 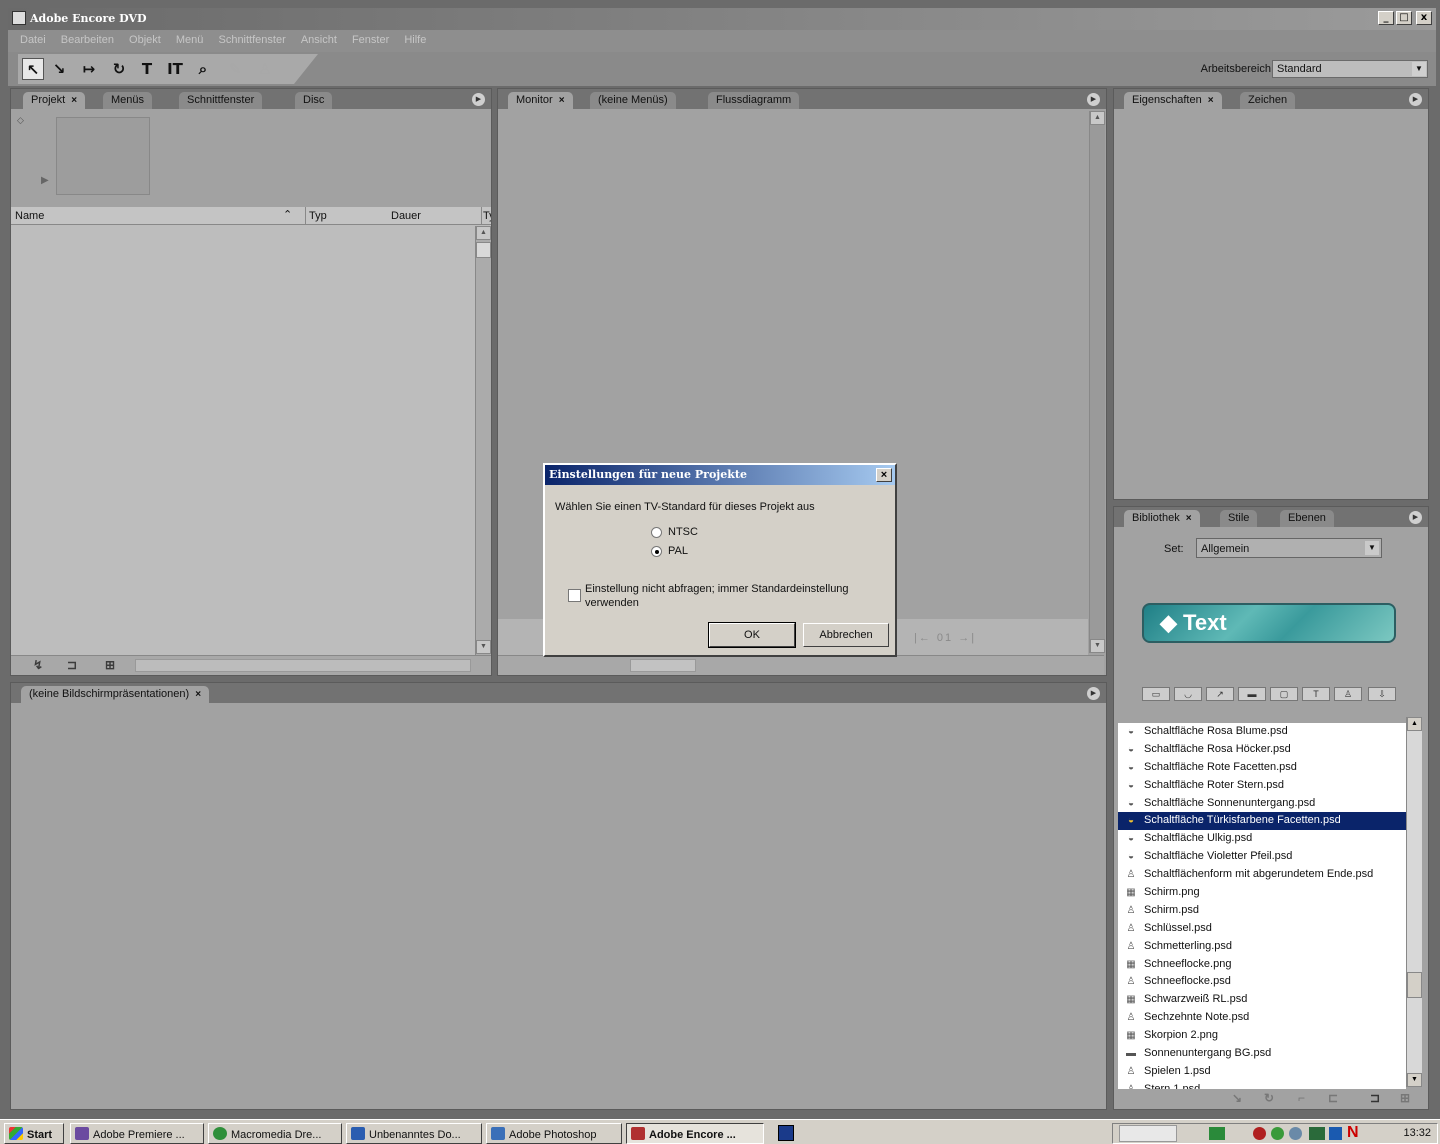 What do you see at coordinates (554, 1133) in the screenshot?
I see `taskbar-item-photoshop: Adobe Photoshop` at bounding box center [554, 1133].